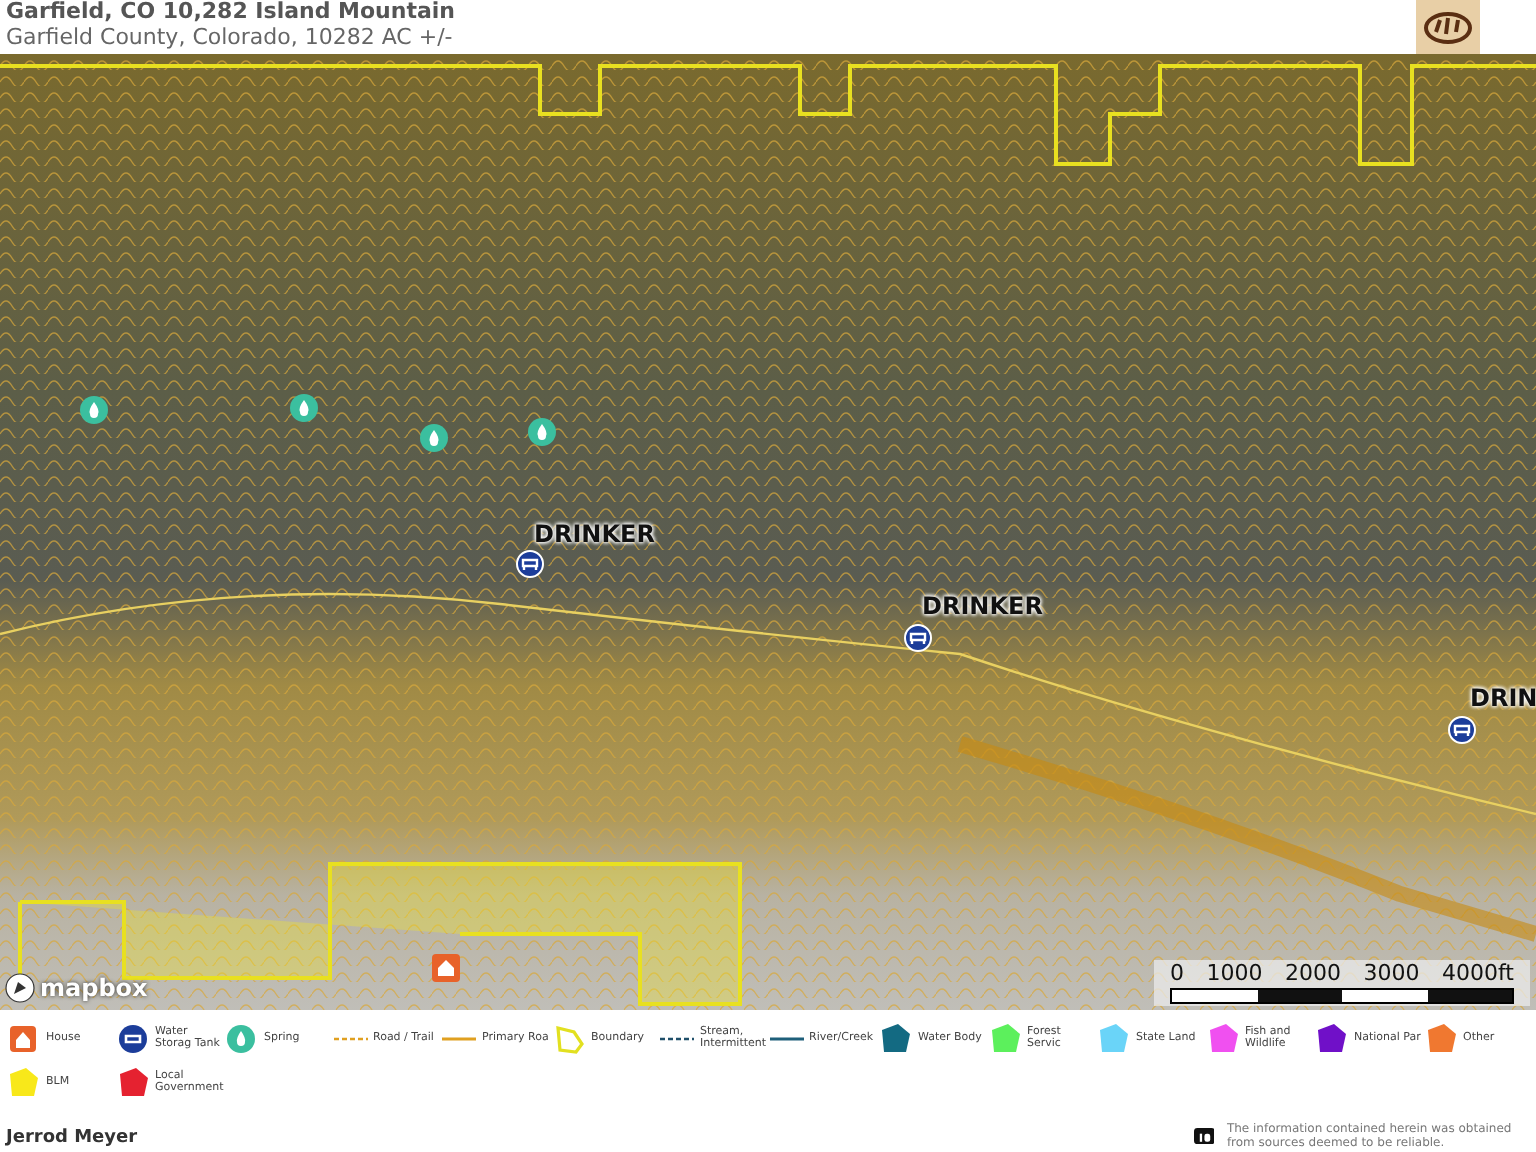 The width and height of the screenshot is (1536, 1152). I want to click on scale-label: 3000, so click(1391, 974).